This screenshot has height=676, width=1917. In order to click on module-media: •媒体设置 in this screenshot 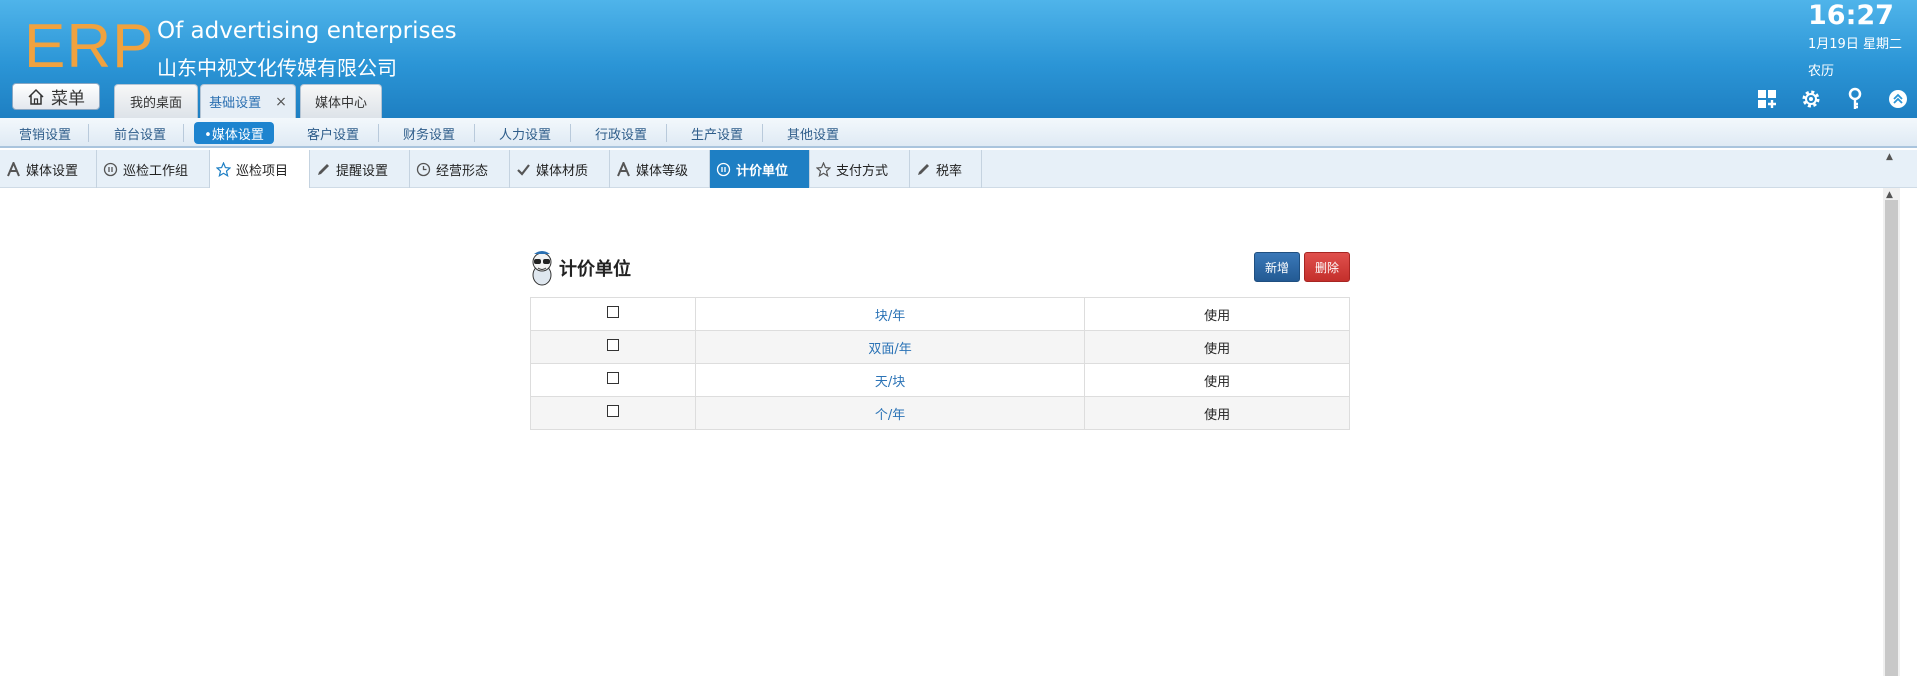, I will do `click(234, 133)`.